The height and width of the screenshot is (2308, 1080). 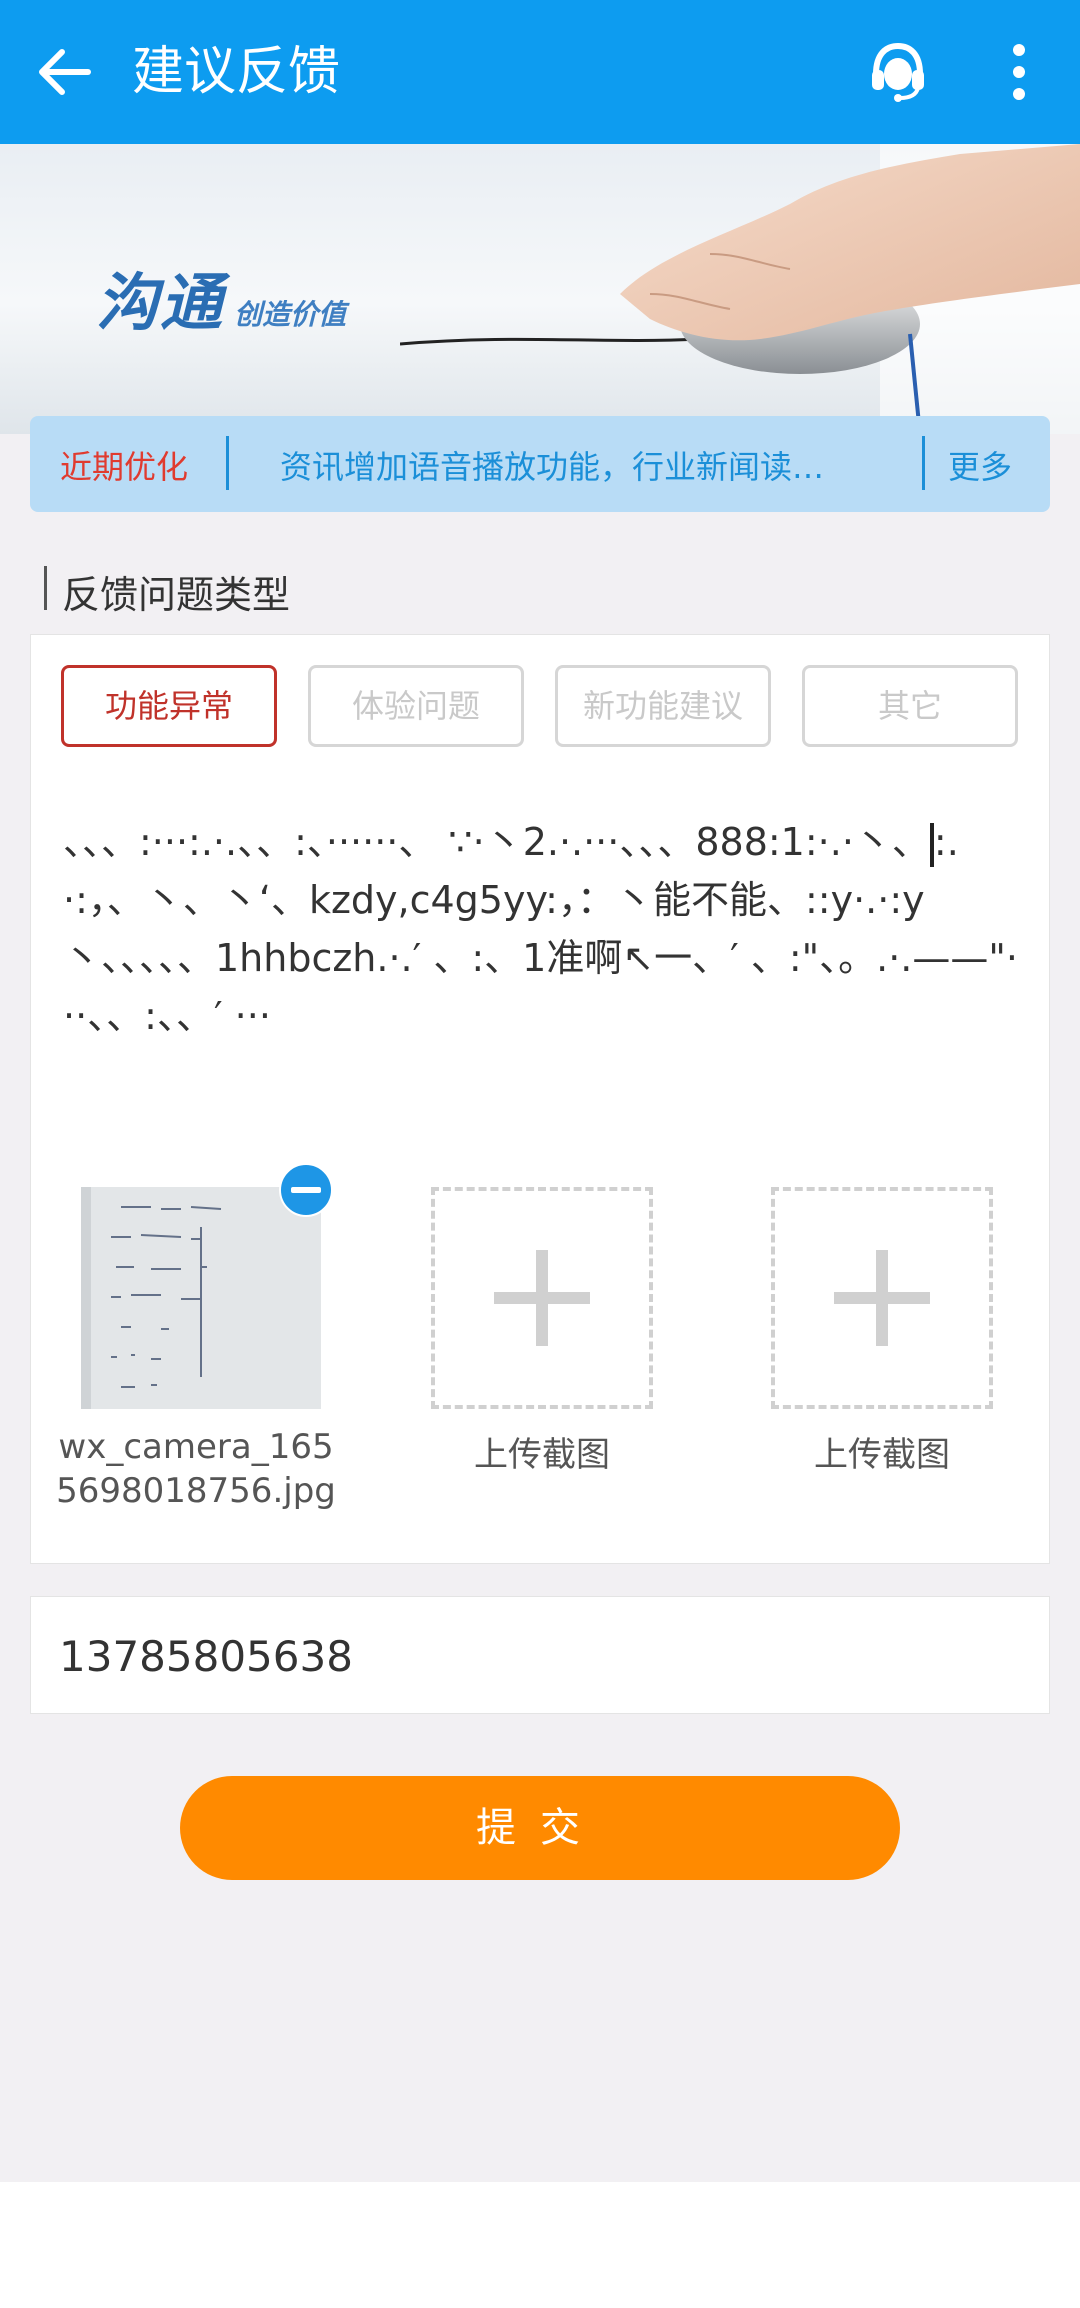 I want to click on banner-logo-sub: 创造价值, so click(x=290, y=314).